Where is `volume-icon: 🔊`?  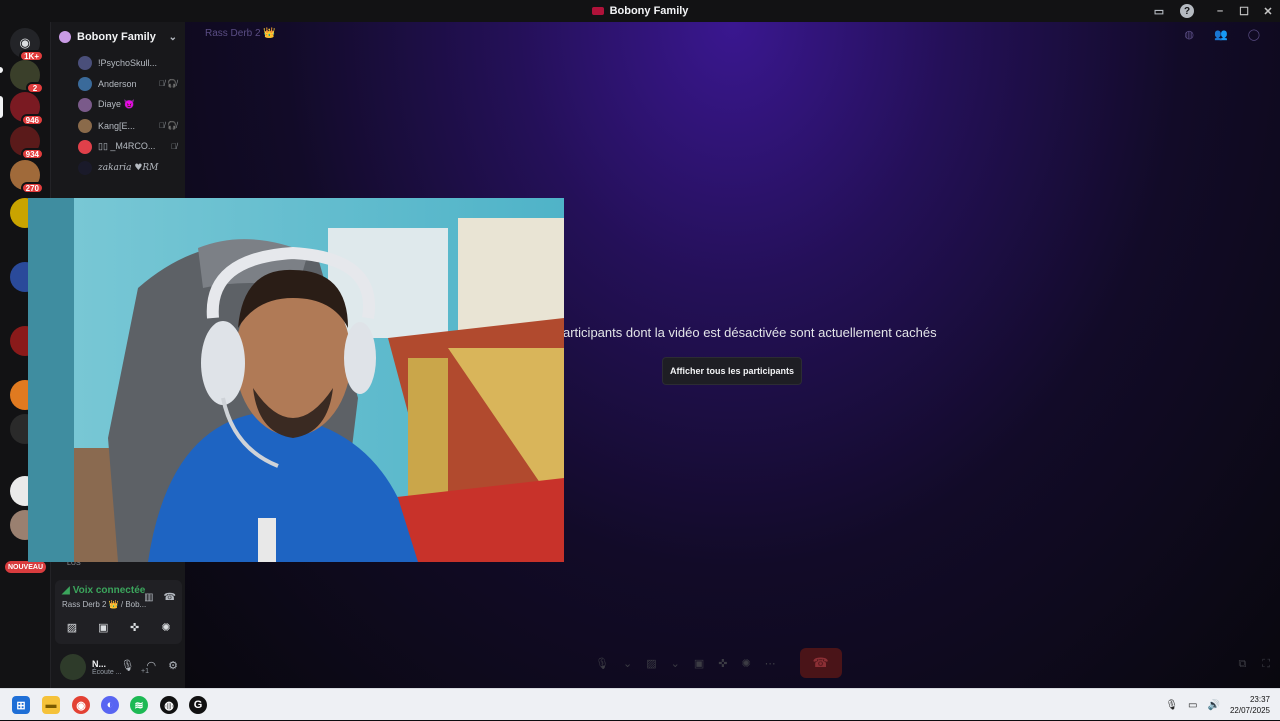 volume-icon: 🔊 is located at coordinates (1214, 705).